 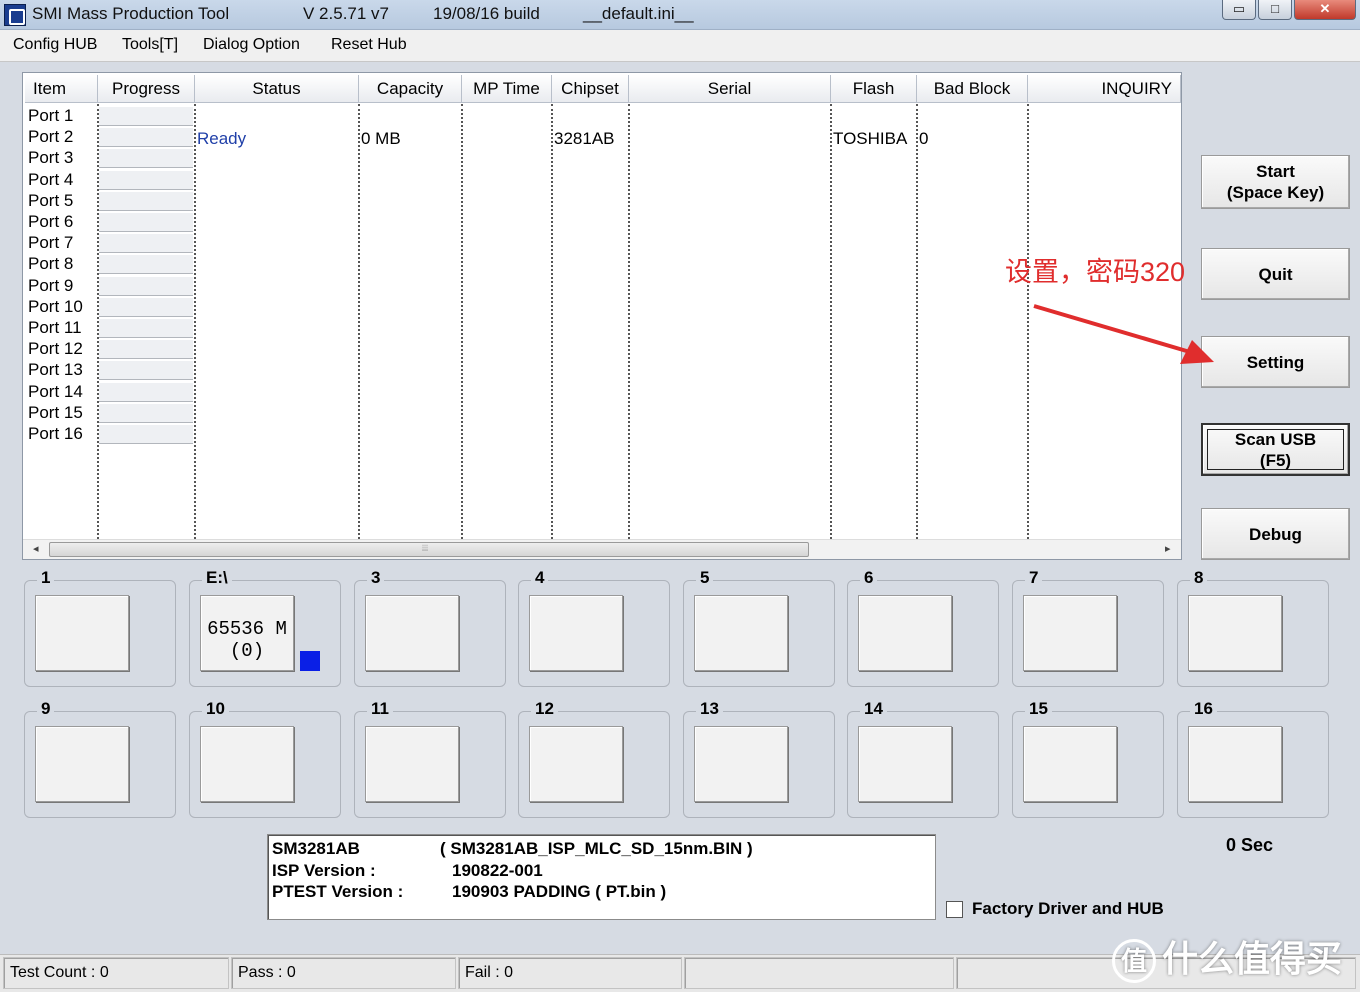 I want to click on port-group-label: 14, so click(x=873, y=709).